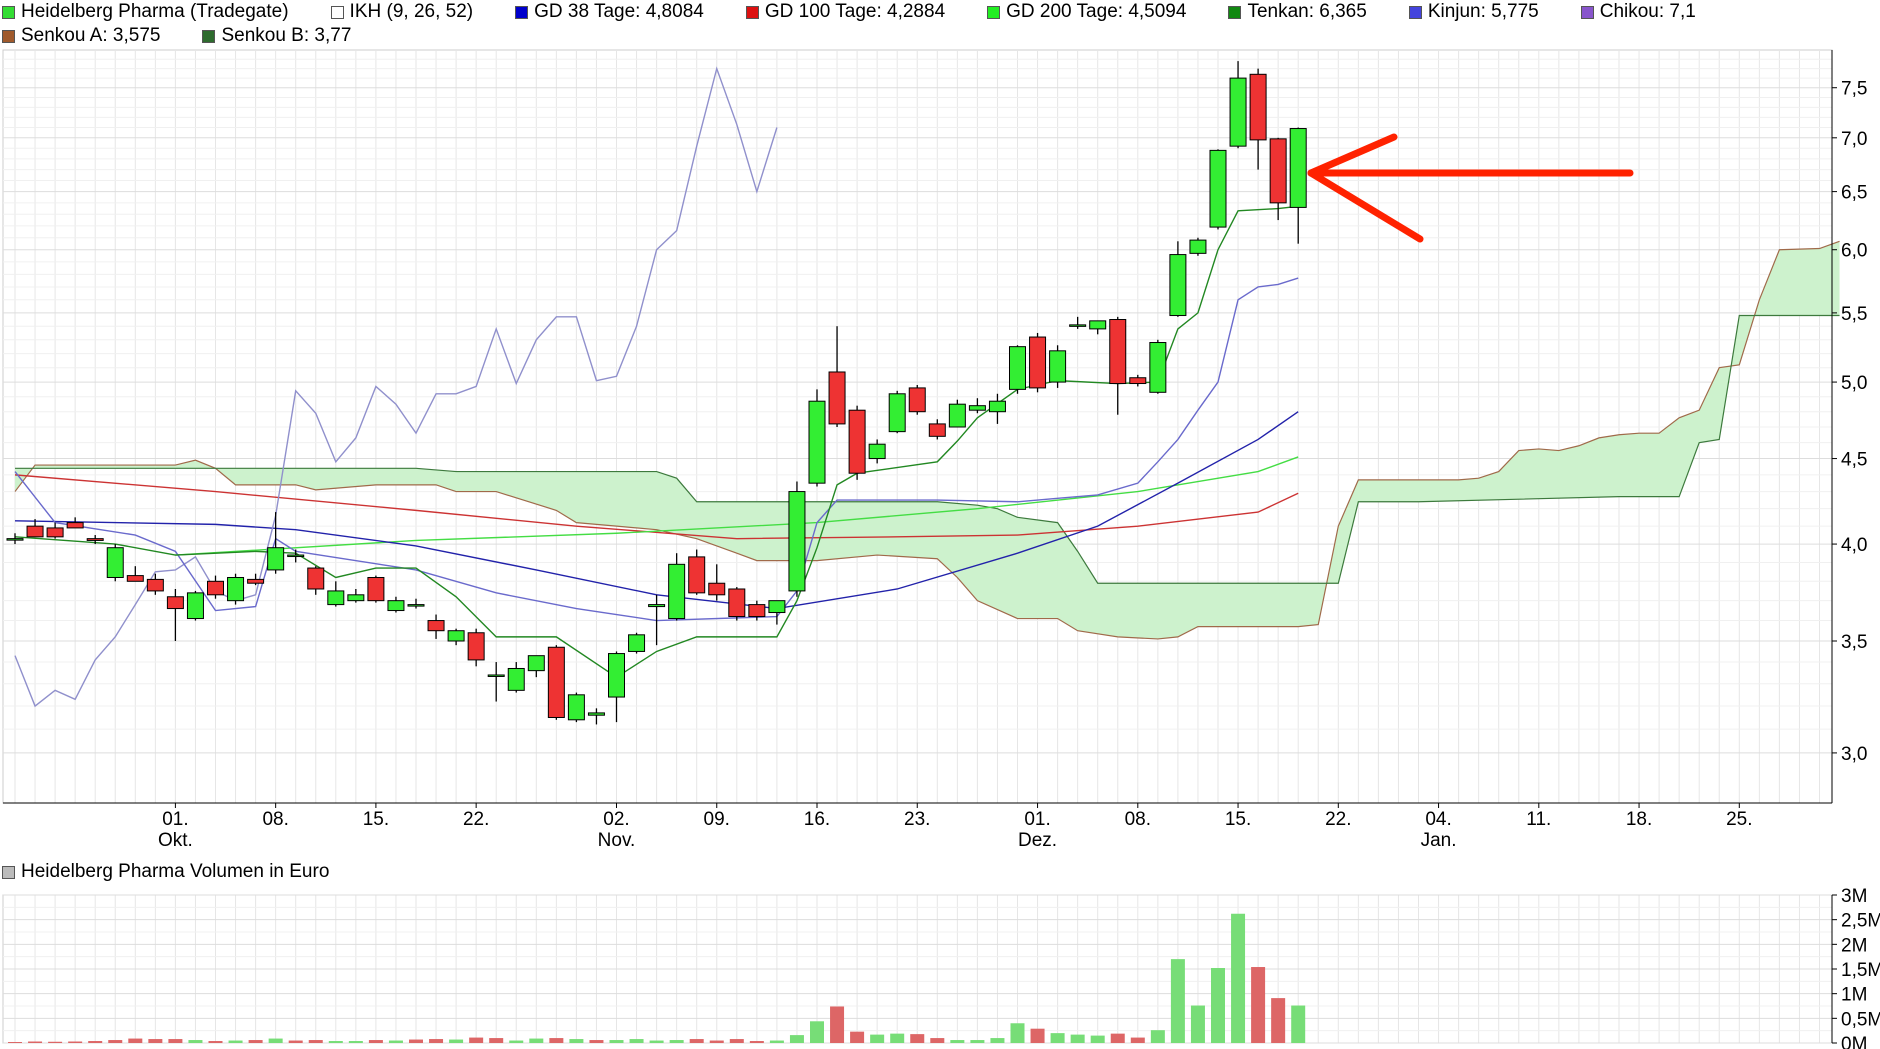 The height and width of the screenshot is (1049, 1880). What do you see at coordinates (1854, 754) in the screenshot?
I see `y-tick-label: 3,0` at bounding box center [1854, 754].